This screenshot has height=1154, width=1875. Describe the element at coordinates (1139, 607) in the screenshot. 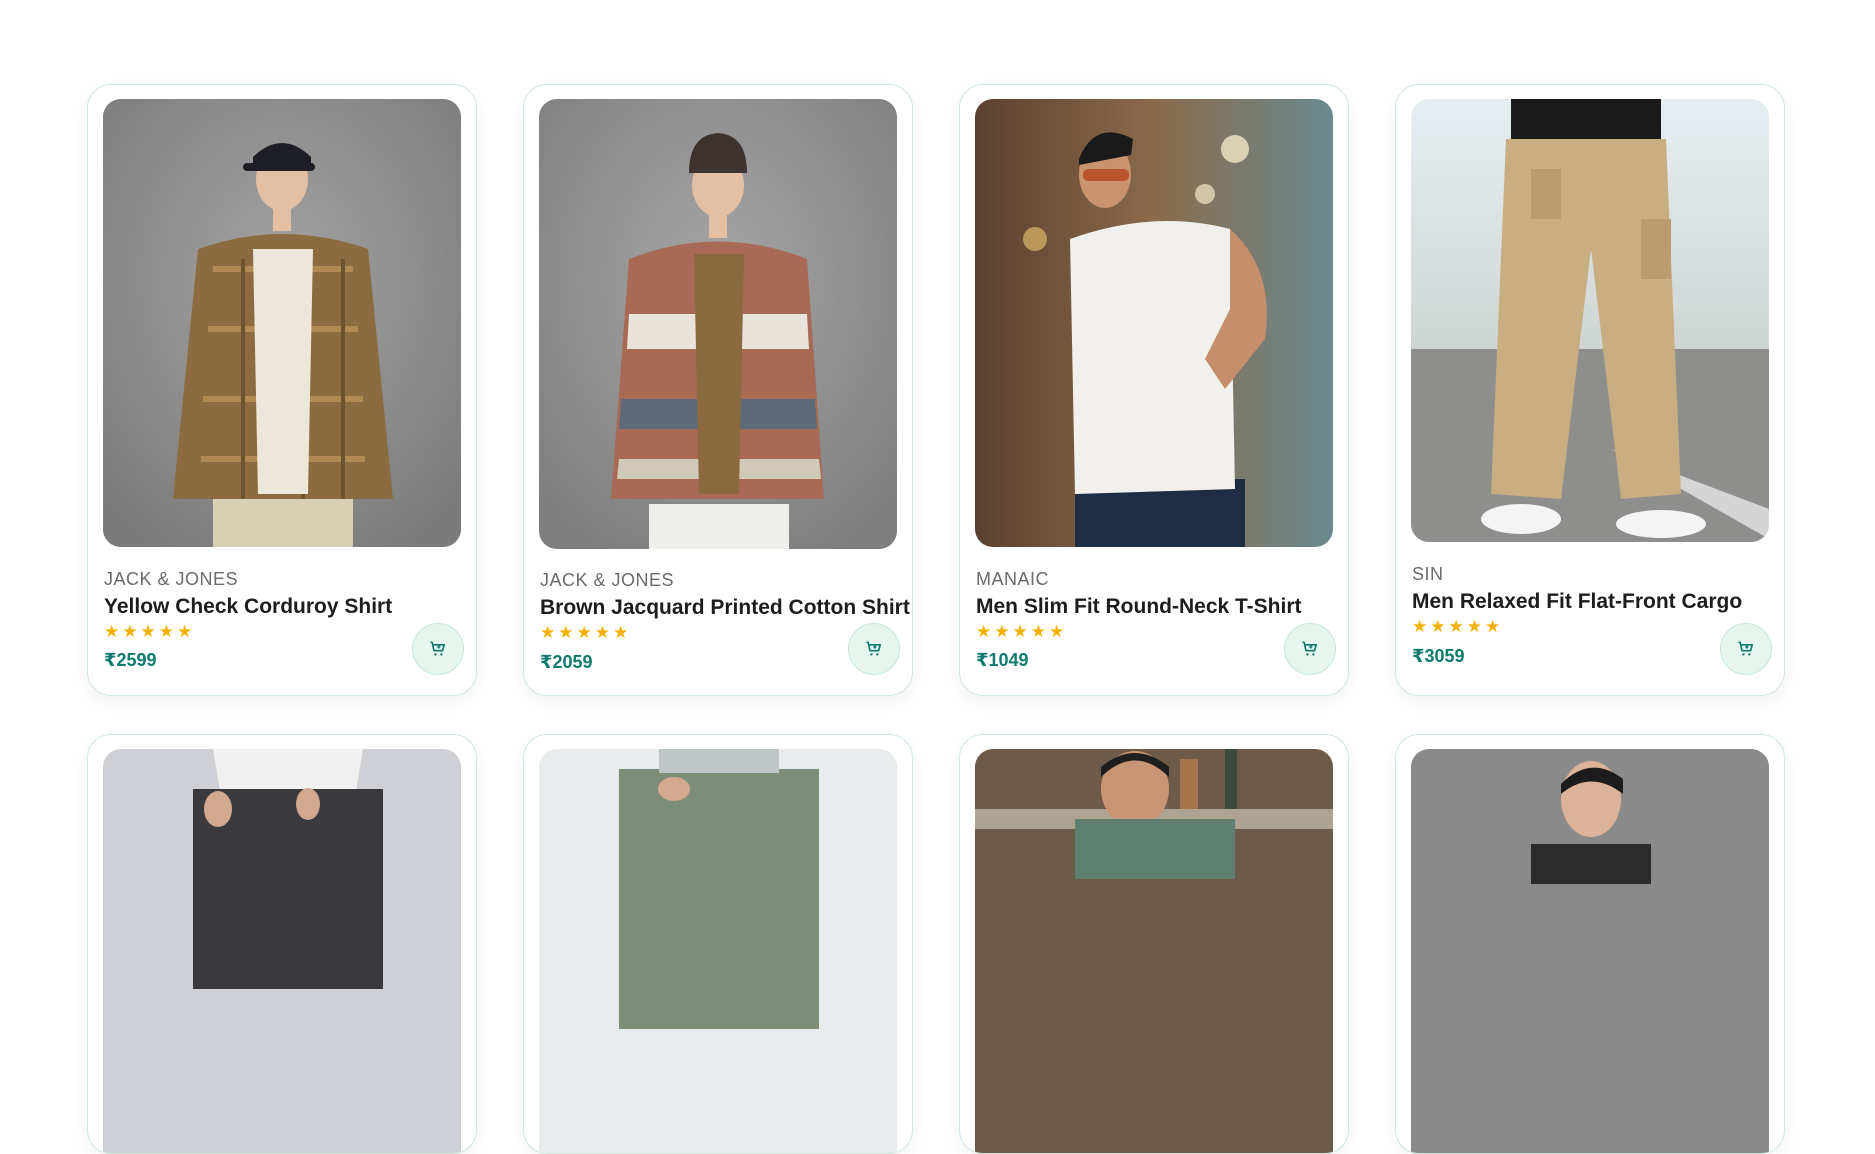

I see `product-title: Men Slim Fit Round-Neck T-Shirt` at that location.